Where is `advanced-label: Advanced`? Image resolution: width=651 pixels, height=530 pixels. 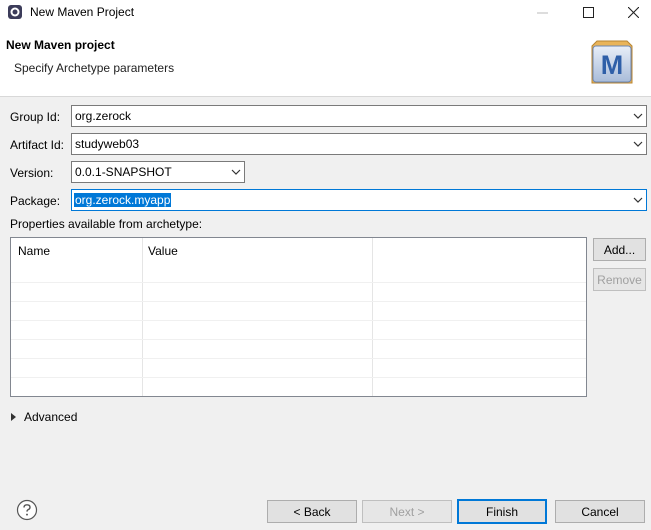
advanced-label: Advanced is located at coordinates (51, 417).